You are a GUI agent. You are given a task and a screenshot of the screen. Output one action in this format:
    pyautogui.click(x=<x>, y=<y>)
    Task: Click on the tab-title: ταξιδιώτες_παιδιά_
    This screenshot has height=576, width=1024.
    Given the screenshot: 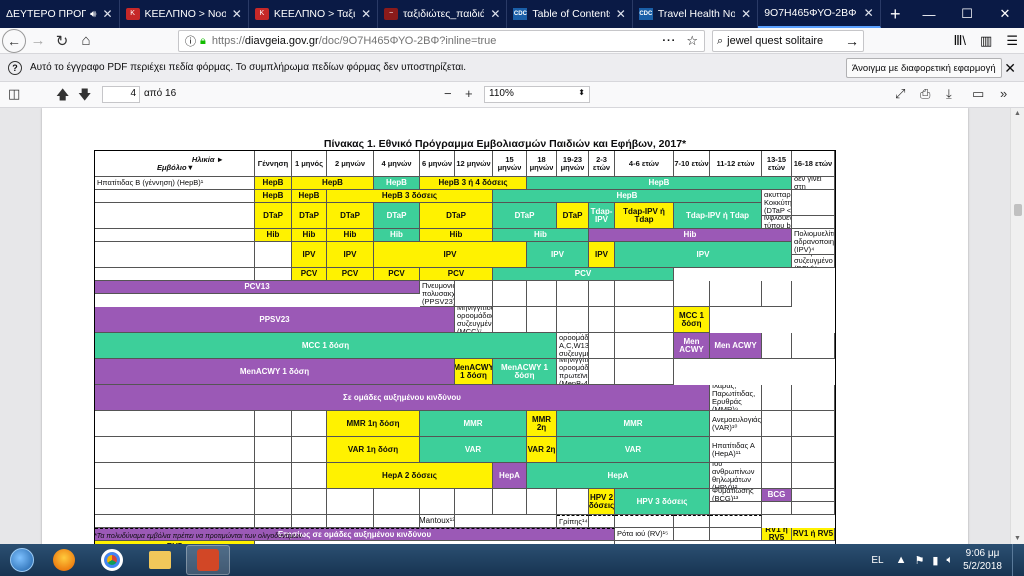 What is the action you would take?
    pyautogui.click(x=444, y=14)
    